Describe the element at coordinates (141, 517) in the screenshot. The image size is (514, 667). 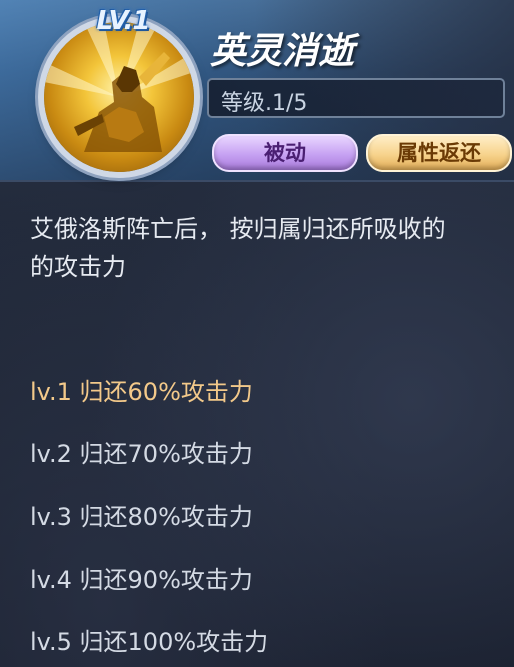
I see `level-row-3: lv.3 归还80%攻击力` at that location.